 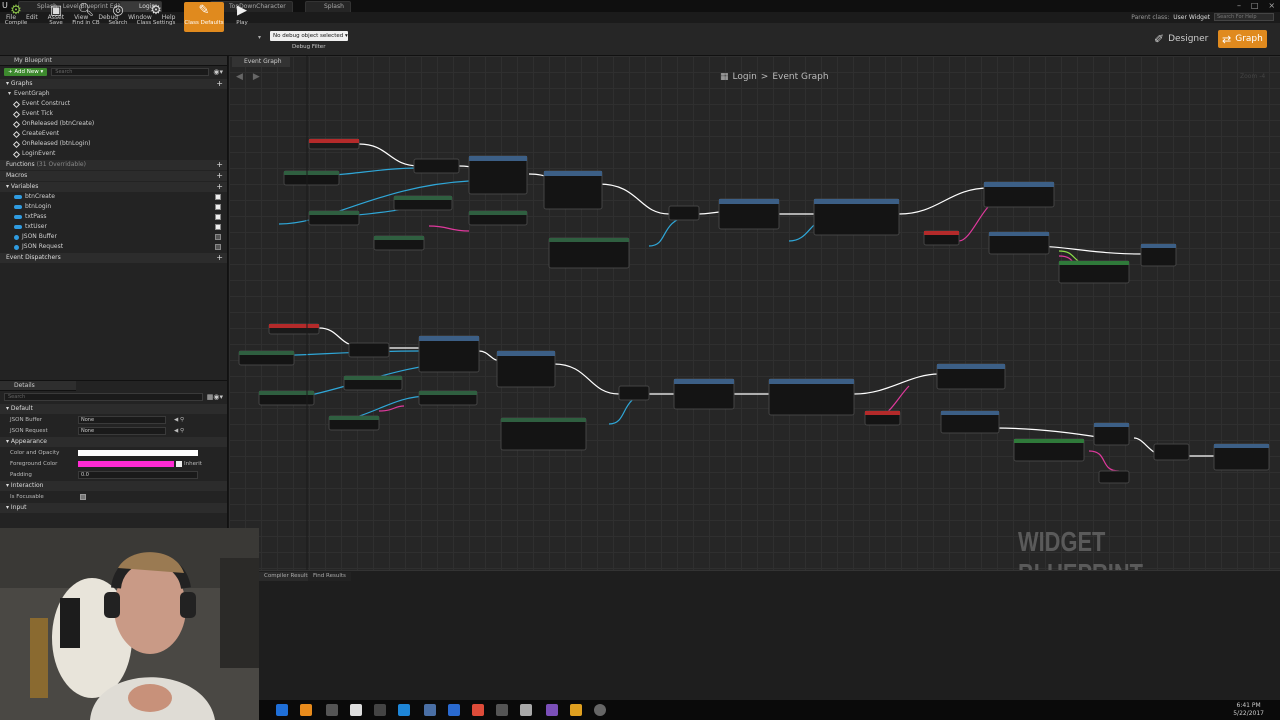 What do you see at coordinates (122, 430) in the screenshot?
I see `json-request-select: None` at bounding box center [122, 430].